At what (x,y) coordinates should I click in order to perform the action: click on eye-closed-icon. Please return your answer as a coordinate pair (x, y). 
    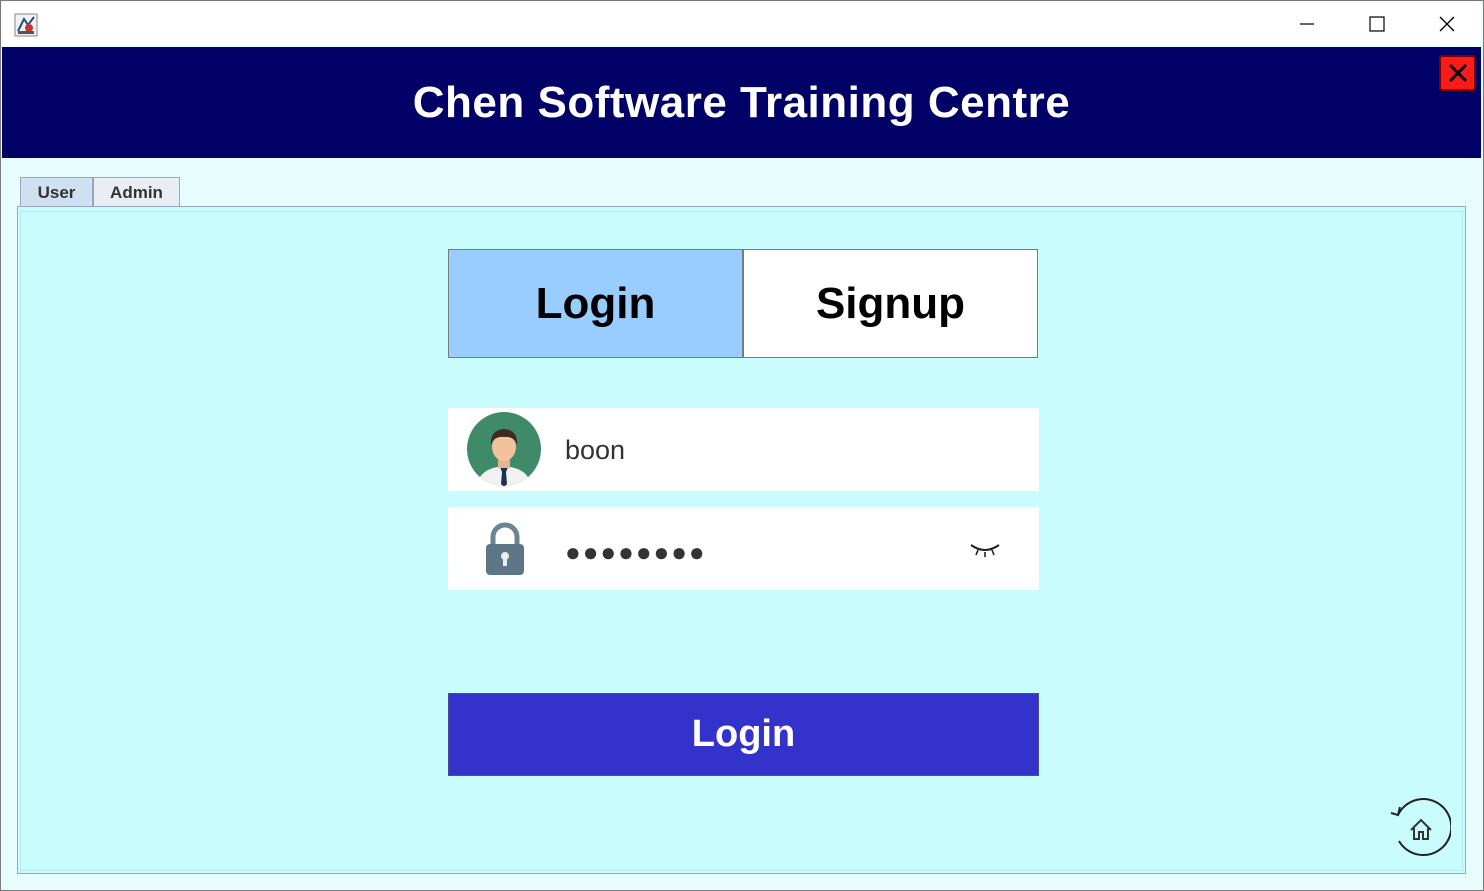
    Looking at the image, I should click on (985, 549).